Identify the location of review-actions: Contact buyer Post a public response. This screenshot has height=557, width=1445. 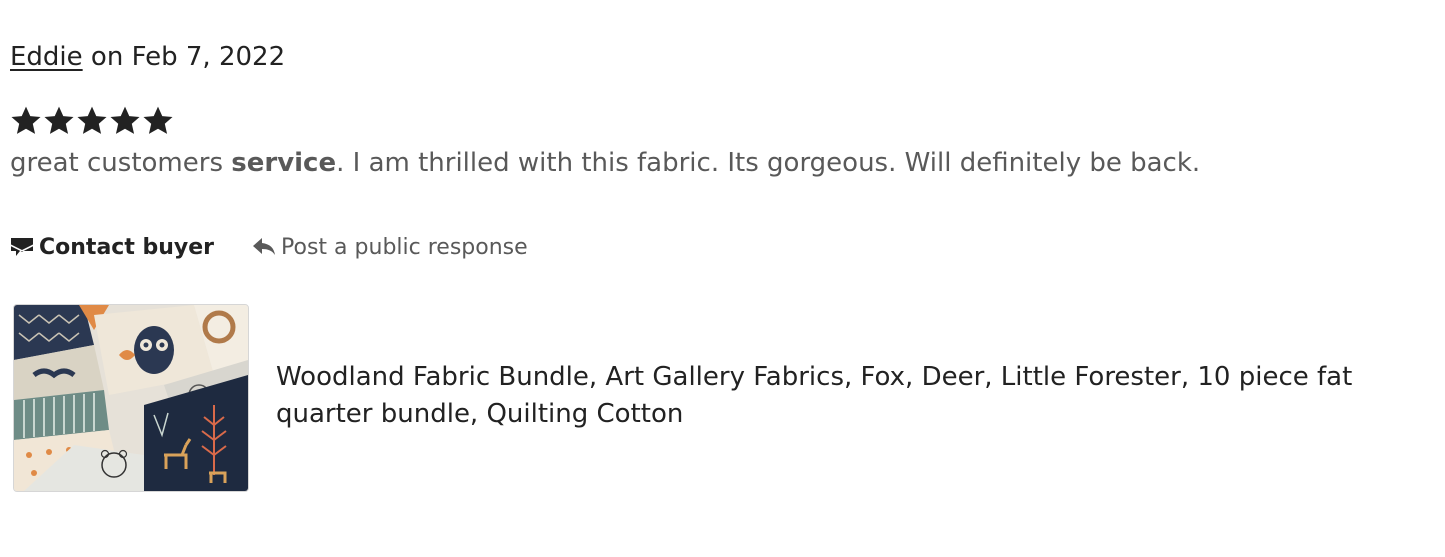
(269, 247).